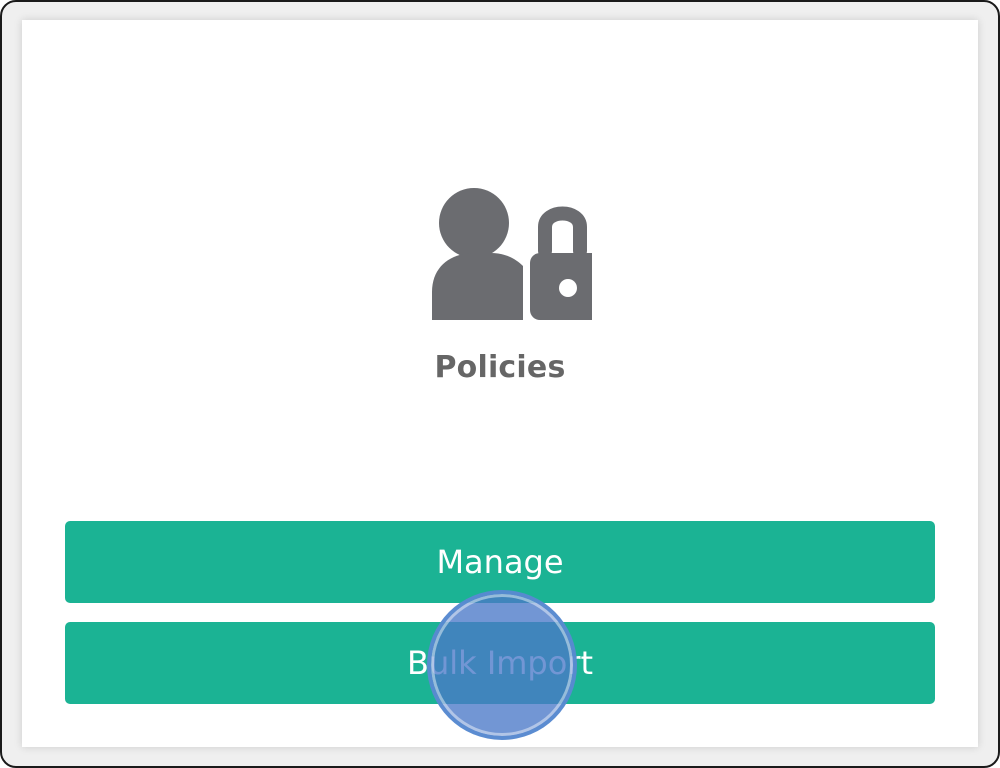  I want to click on bulk-import-button: Bulk Import, so click(500, 663).